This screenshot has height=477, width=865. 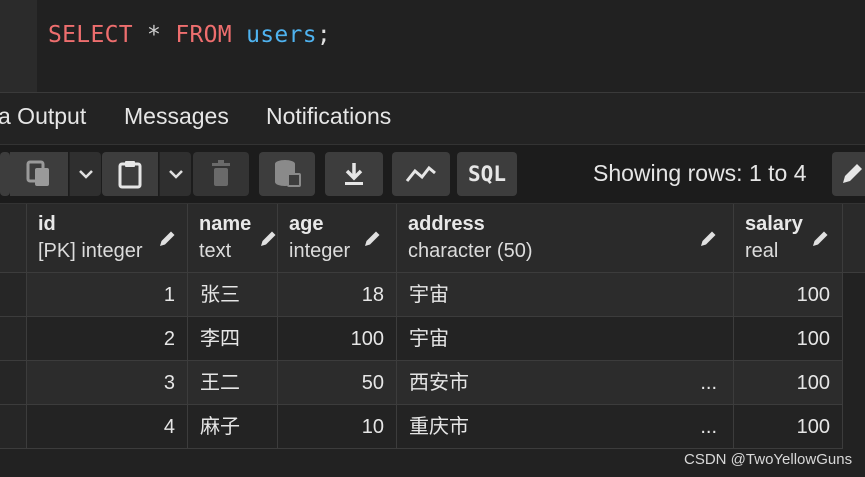 I want to click on copy-button, so click(x=39, y=174).